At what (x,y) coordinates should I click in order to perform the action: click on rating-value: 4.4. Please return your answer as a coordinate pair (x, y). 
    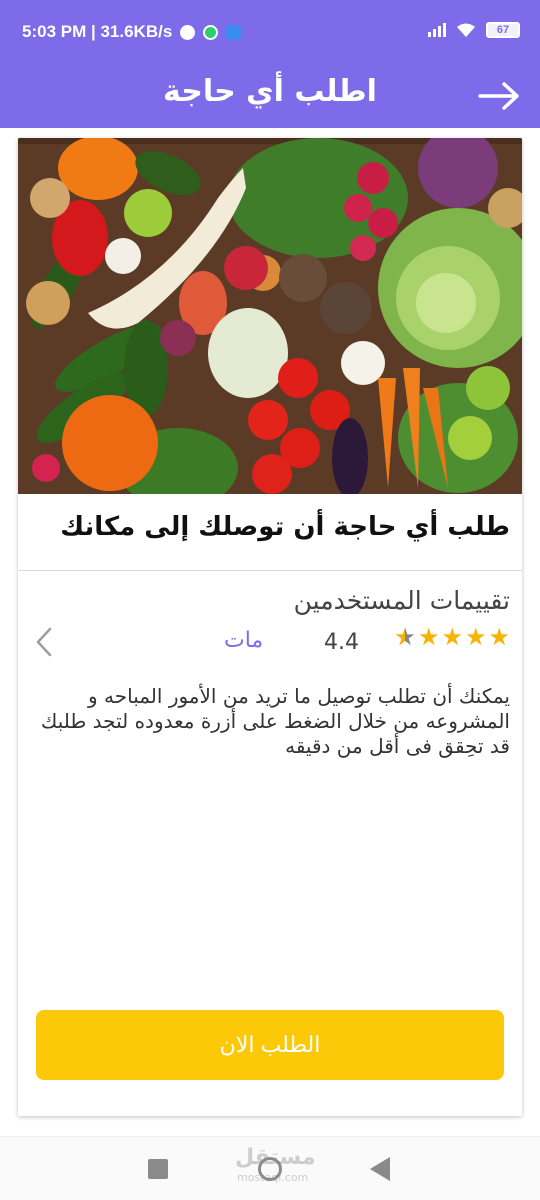
    Looking at the image, I should click on (341, 642).